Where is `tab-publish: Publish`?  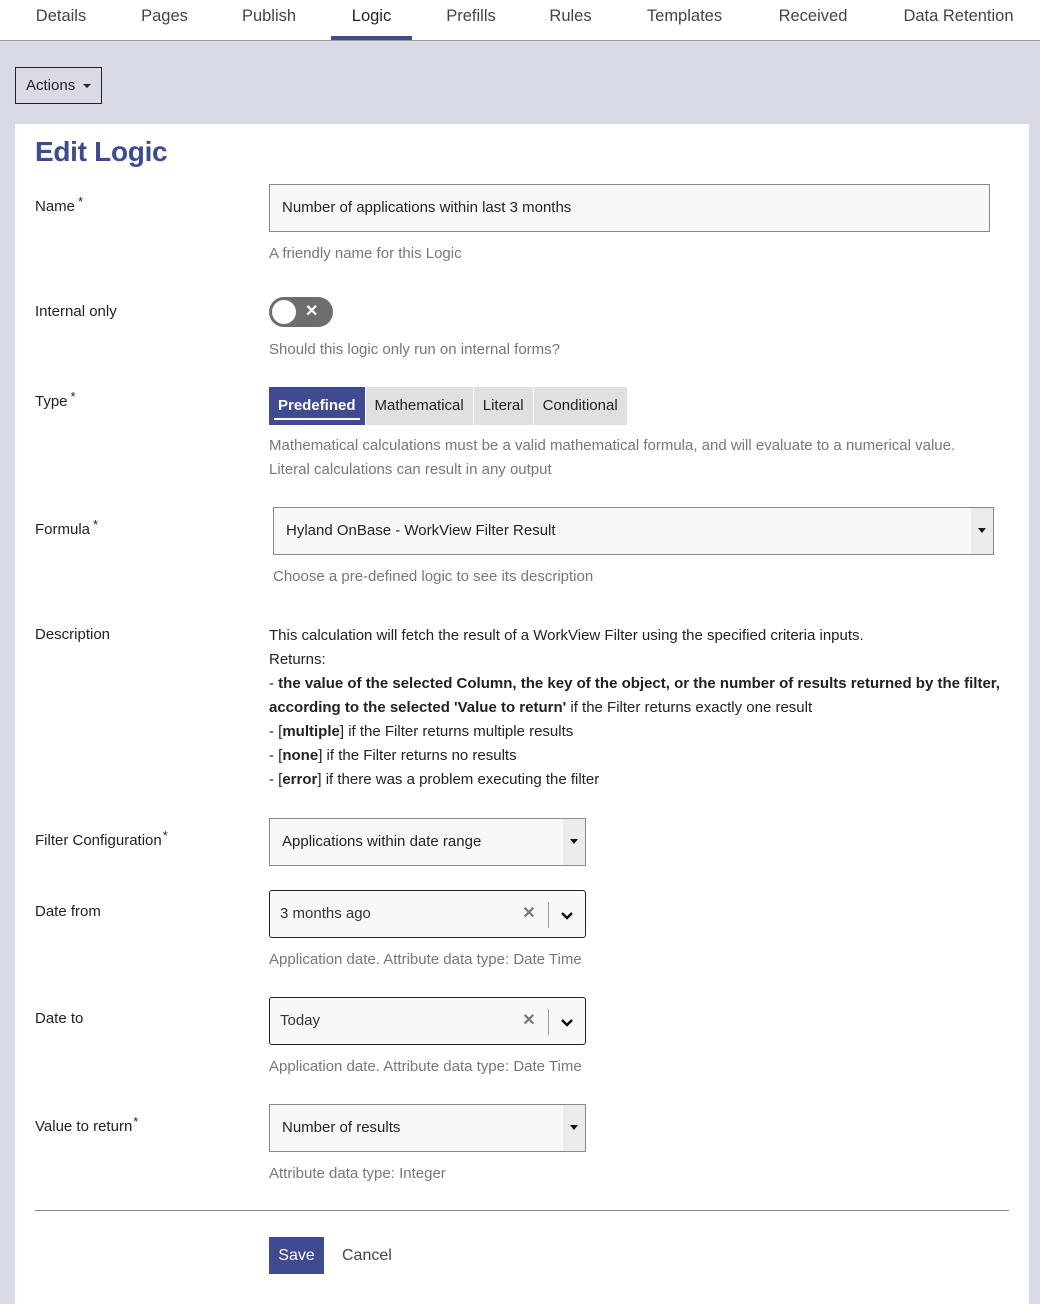 tab-publish: Publish is located at coordinates (269, 20).